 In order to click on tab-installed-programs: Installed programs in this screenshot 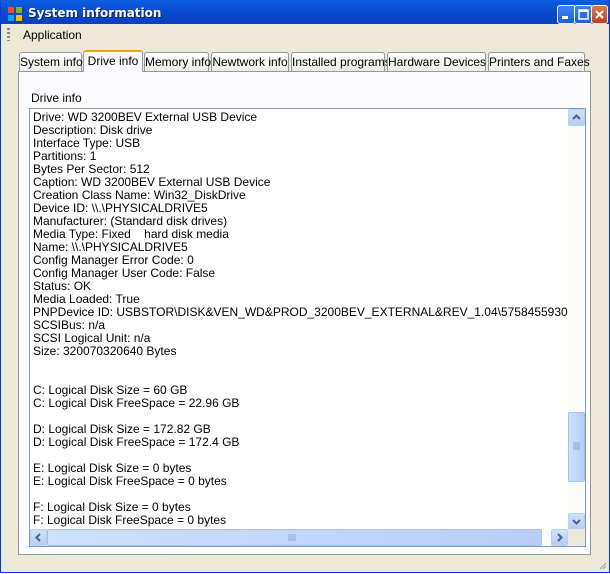, I will do `click(341, 61)`.